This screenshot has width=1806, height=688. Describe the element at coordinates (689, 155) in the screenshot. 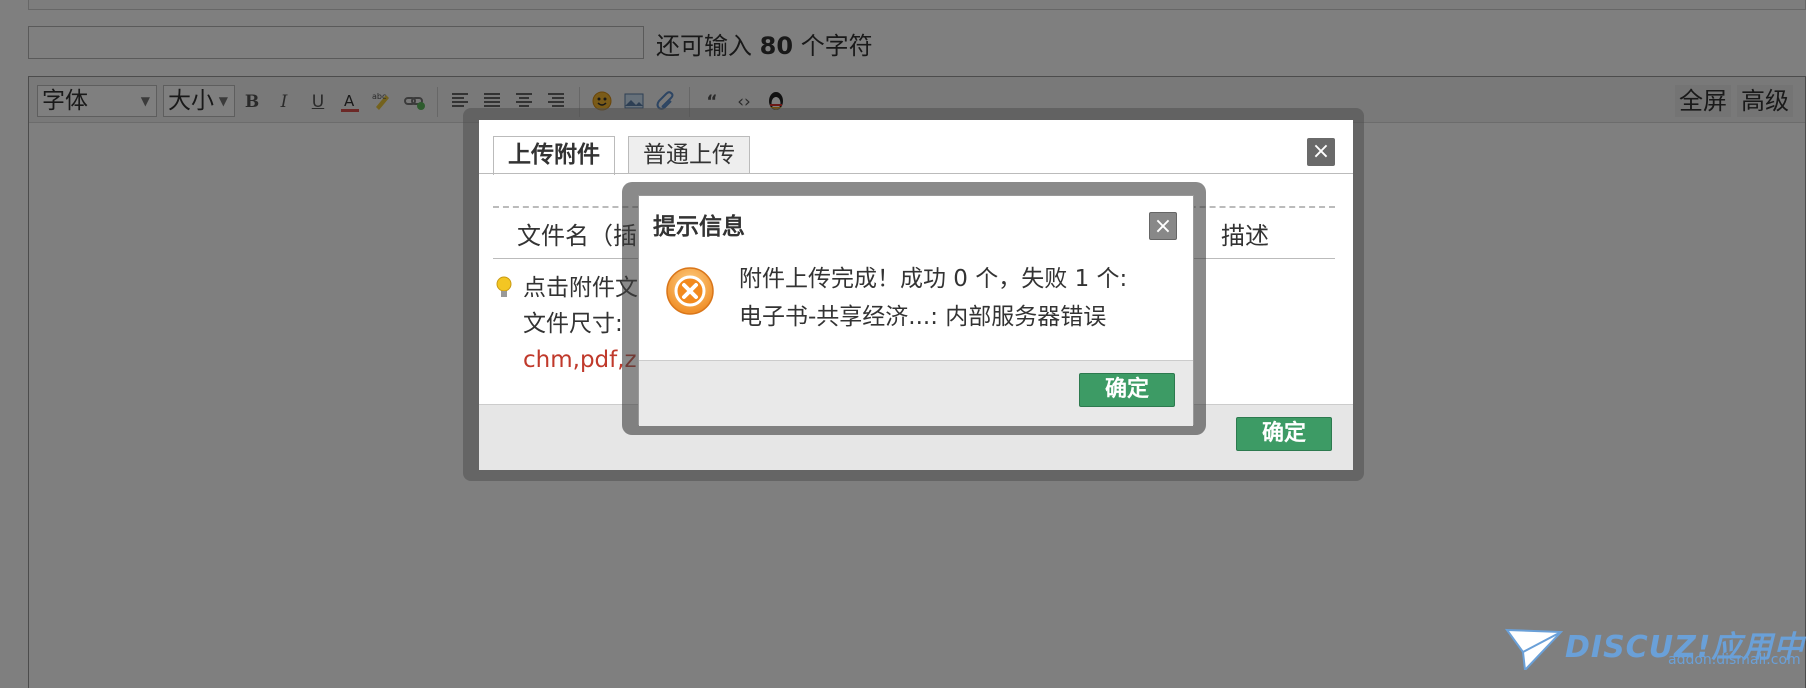

I see `tab-normal-upload: 普通上传` at that location.